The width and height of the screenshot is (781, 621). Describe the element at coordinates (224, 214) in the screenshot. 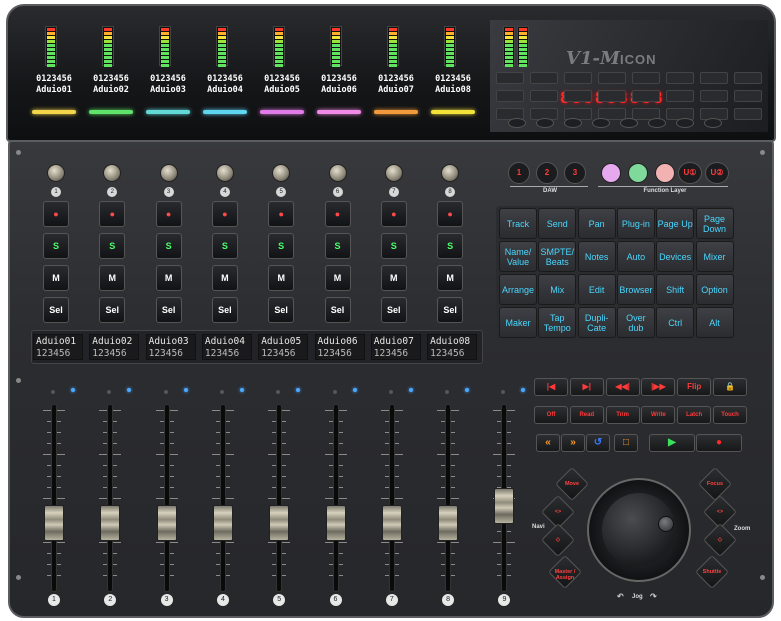

I see `rec-button-ch4: ●` at that location.